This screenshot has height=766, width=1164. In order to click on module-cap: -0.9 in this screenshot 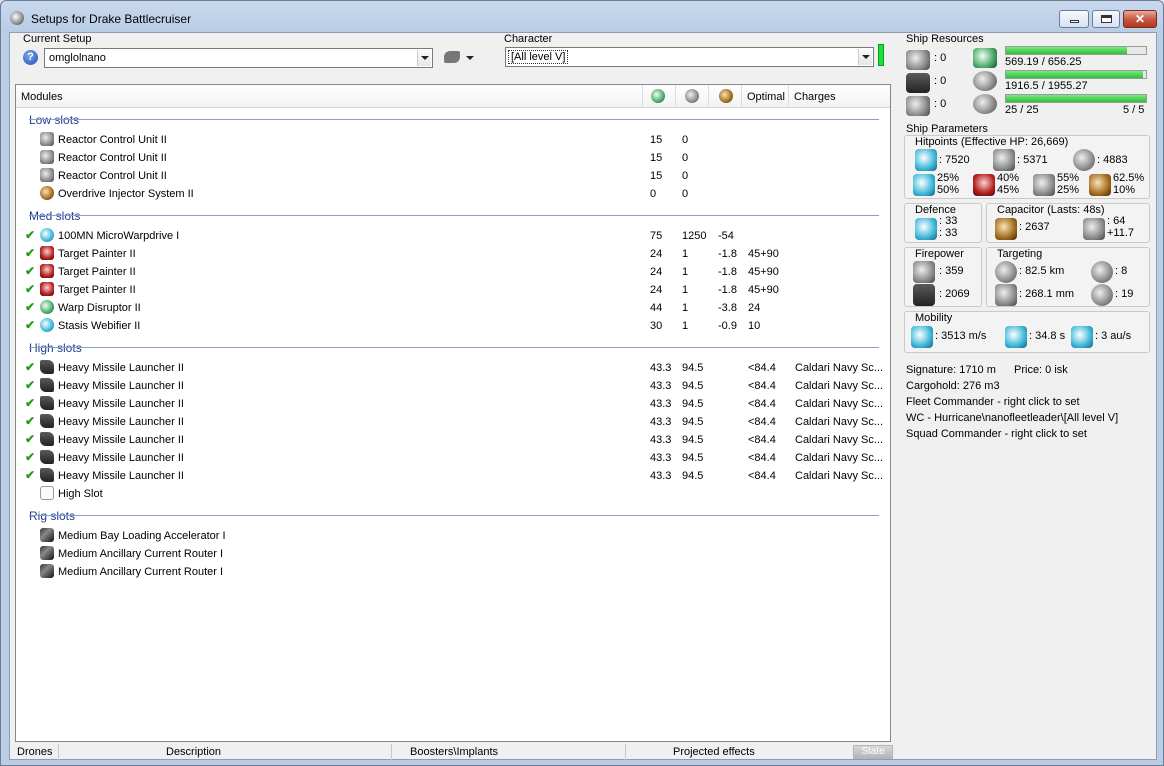, I will do `click(727, 326)`.